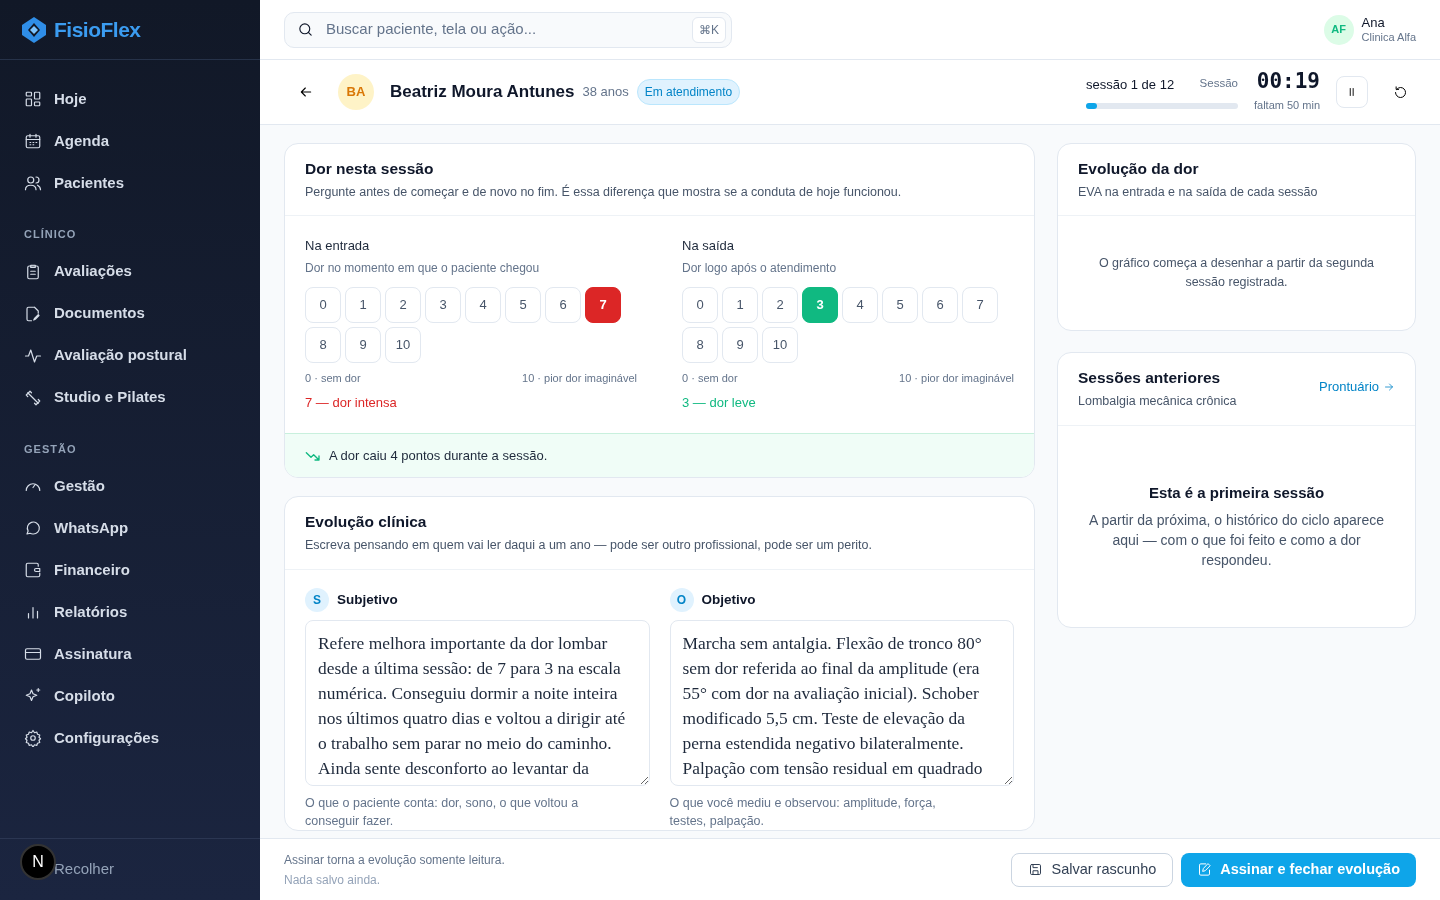  I want to click on sidebar-item: Avaliação postural, so click(130, 355).